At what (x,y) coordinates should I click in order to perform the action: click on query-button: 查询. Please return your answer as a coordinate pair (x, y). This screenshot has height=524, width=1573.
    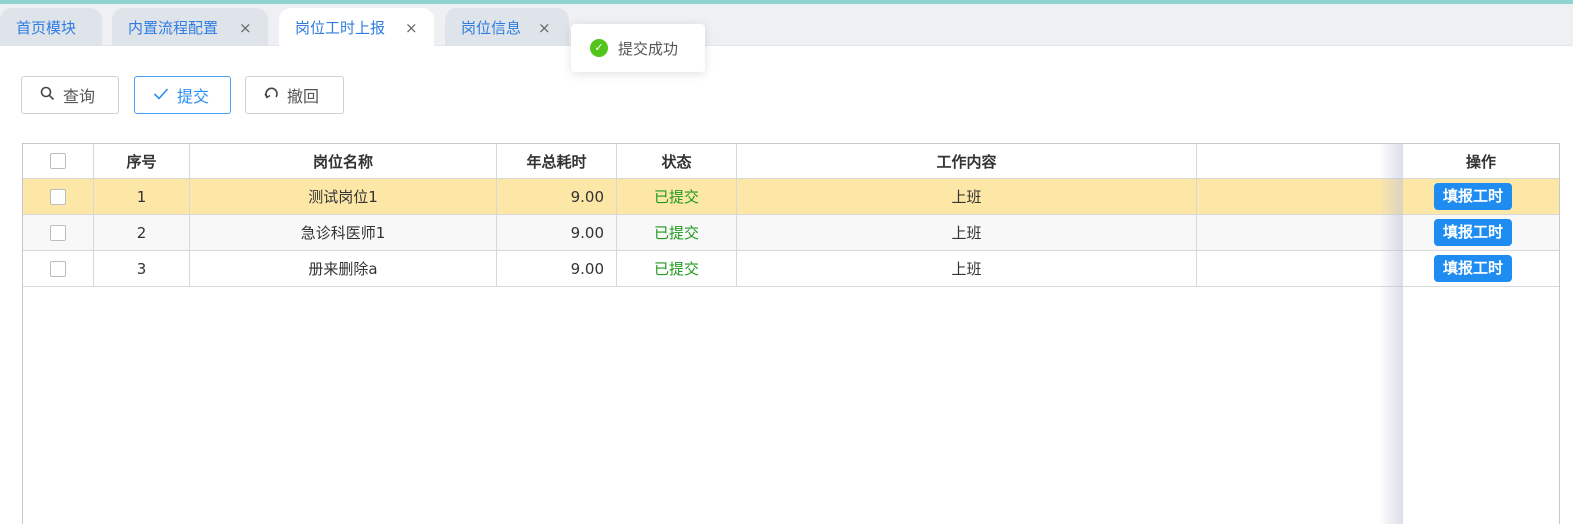
    Looking at the image, I should click on (70, 95).